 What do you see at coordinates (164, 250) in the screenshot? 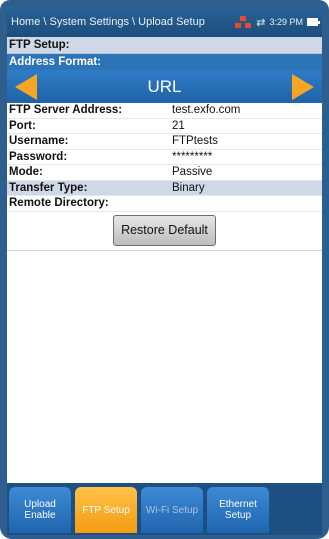
I see `divider` at bounding box center [164, 250].